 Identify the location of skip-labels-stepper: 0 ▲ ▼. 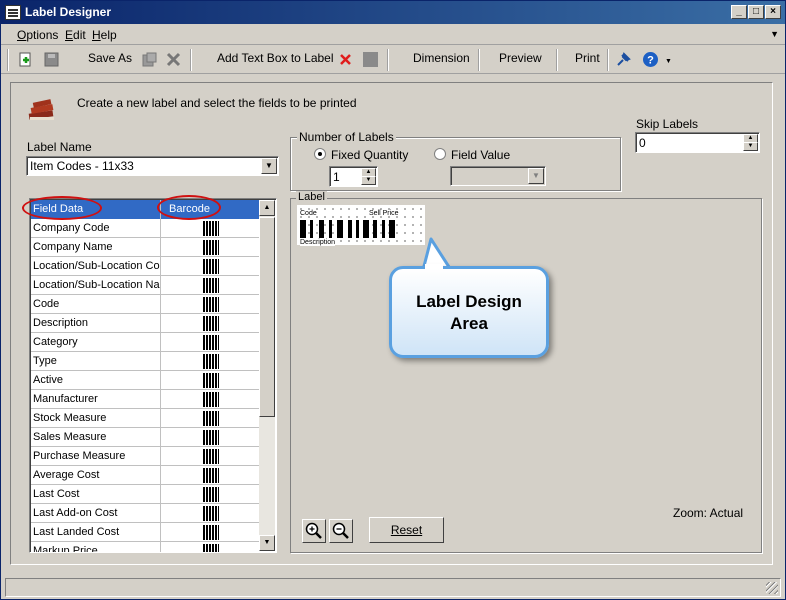
(697, 142).